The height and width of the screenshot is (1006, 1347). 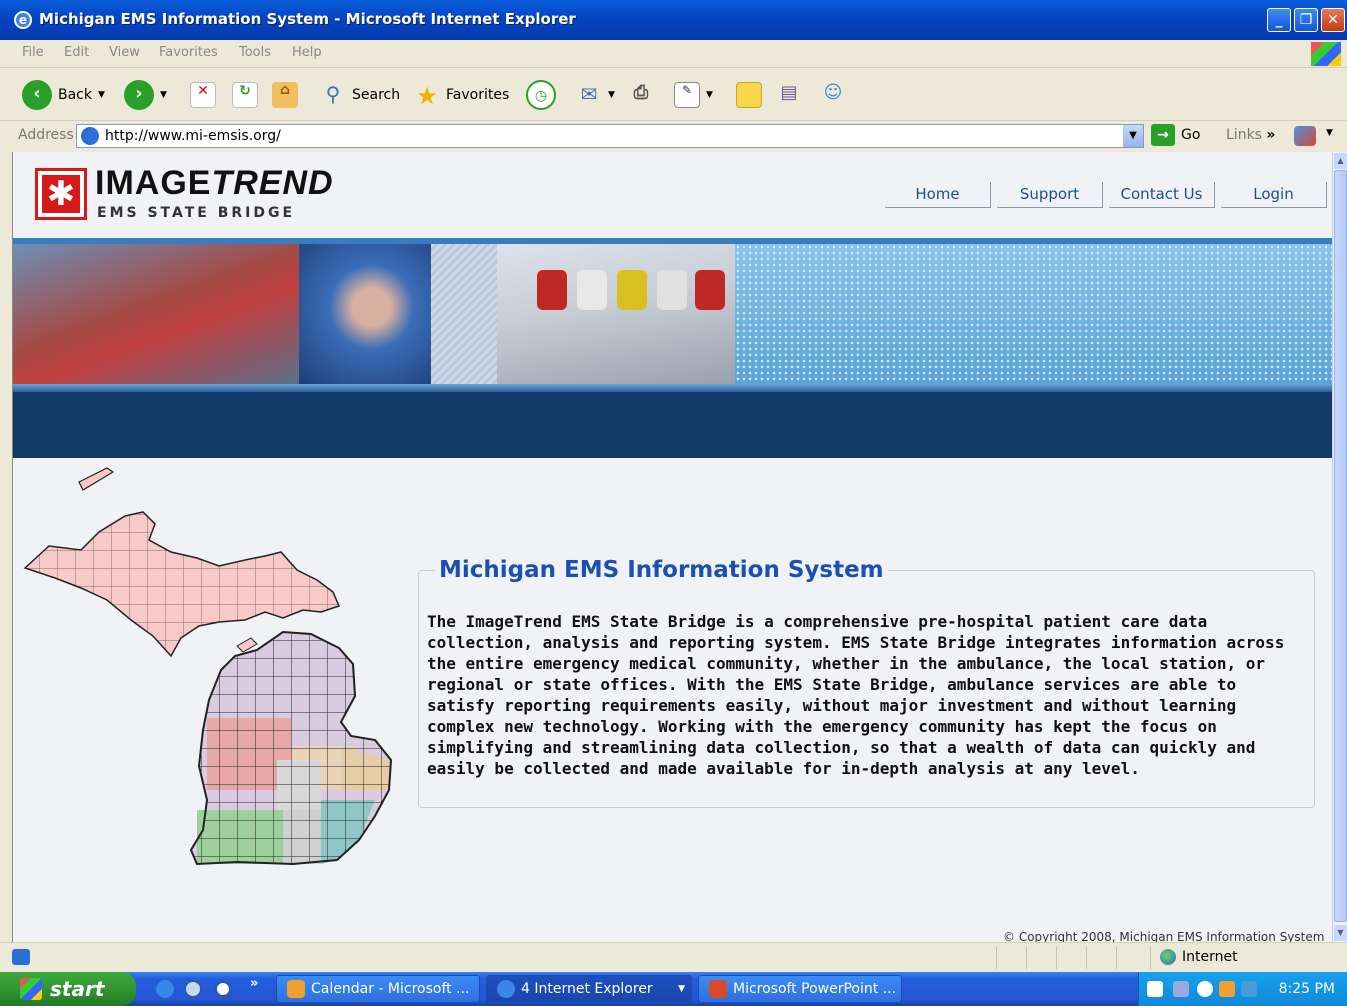 What do you see at coordinates (718, 989) in the screenshot?
I see `powerpoint-icon` at bounding box center [718, 989].